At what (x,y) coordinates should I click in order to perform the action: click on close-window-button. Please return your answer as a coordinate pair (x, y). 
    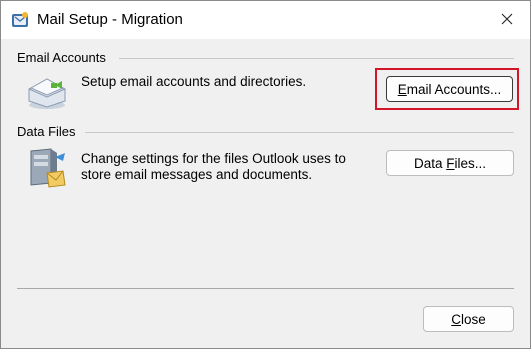
    Looking at the image, I should click on (507, 20).